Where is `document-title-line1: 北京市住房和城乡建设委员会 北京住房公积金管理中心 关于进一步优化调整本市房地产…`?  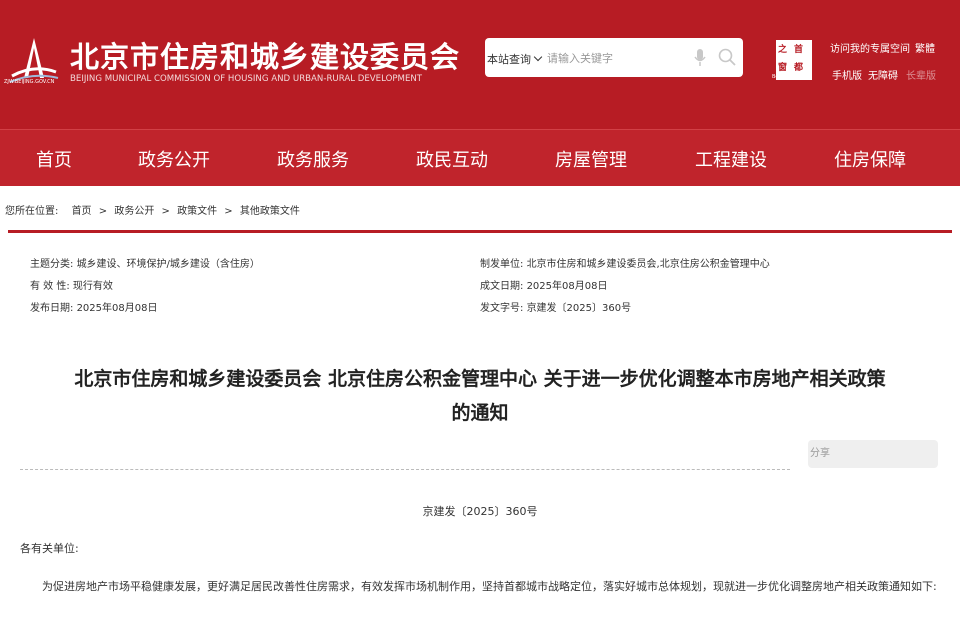 document-title-line1: 北京市住房和城乡建设委员会 北京住房公积金管理中心 关于进一步优化调整本市房地产… is located at coordinates (480, 379).